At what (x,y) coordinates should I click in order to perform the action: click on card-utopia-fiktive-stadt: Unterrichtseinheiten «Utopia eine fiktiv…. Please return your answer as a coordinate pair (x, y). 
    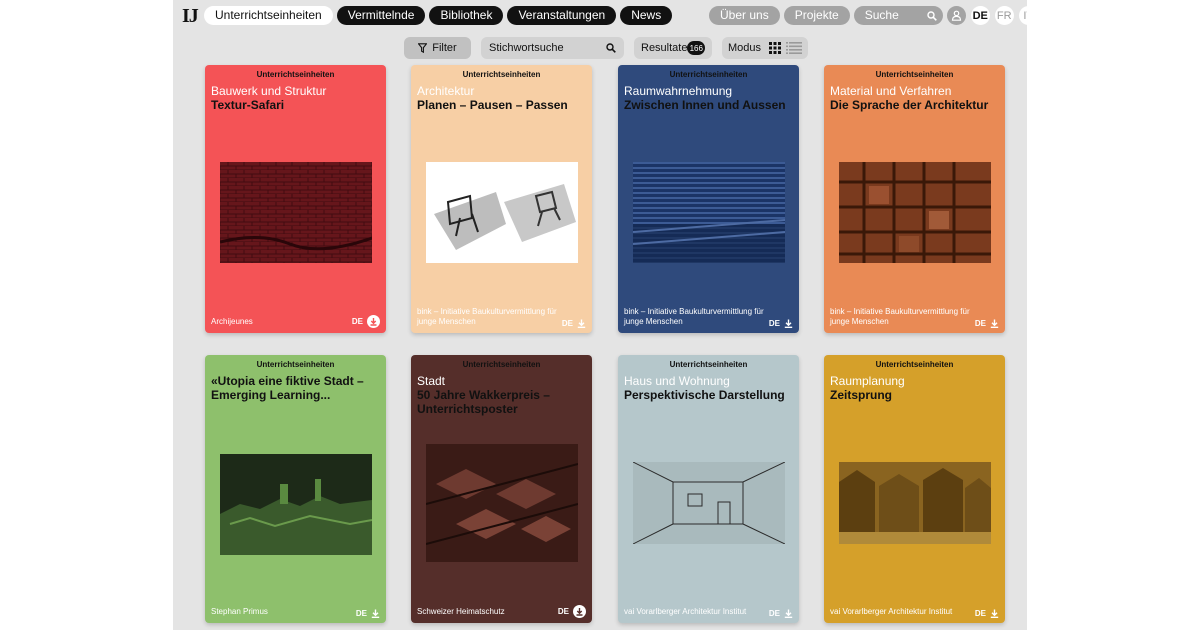
    Looking at the image, I should click on (295, 489).